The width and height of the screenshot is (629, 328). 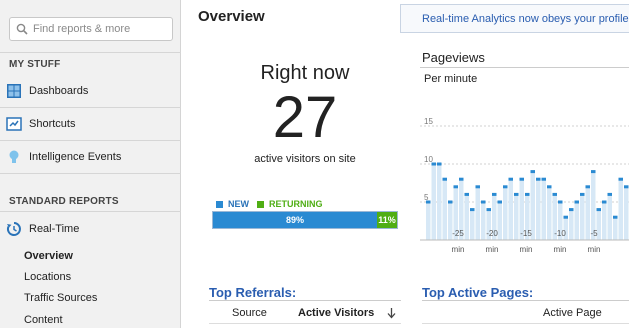 I want to click on chart-subtitle: Per minute, so click(x=450, y=79).